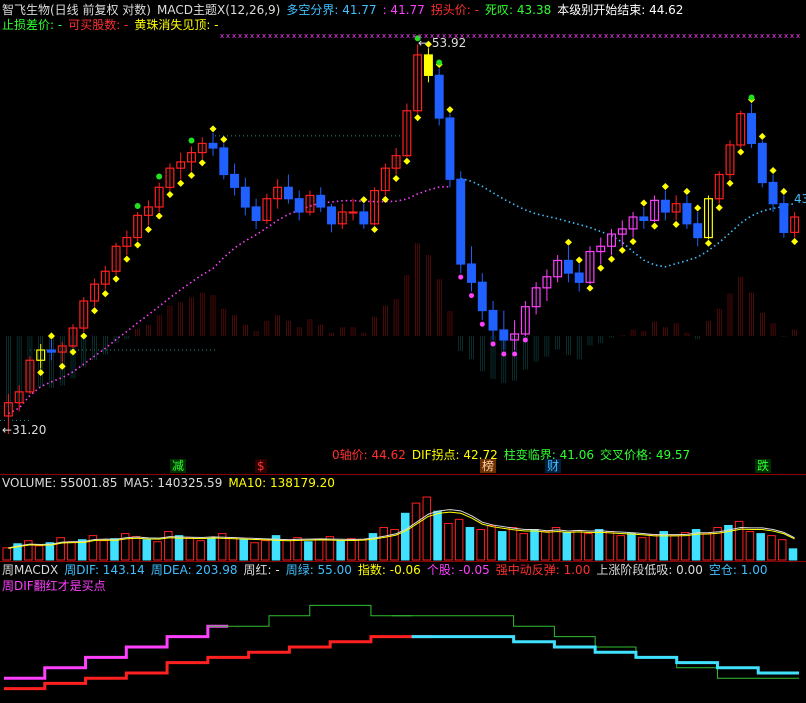  Describe the element at coordinates (116, 652) in the screenshot. I see `dif-line-magenta` at that location.